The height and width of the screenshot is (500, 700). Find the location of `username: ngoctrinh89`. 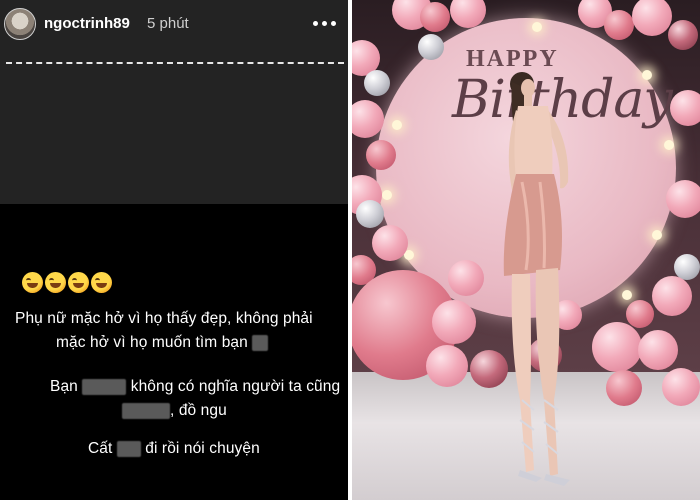

username: ngoctrinh89 is located at coordinates (87, 23).